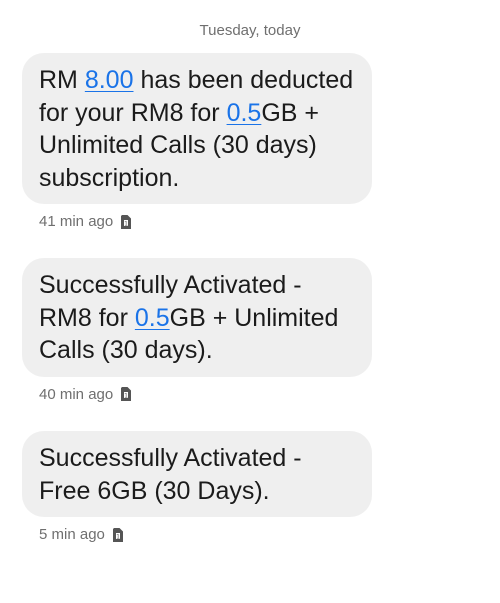 The width and height of the screenshot is (500, 603). Describe the element at coordinates (76, 394) in the screenshot. I see `message-timestamp: 40 min ago` at that location.